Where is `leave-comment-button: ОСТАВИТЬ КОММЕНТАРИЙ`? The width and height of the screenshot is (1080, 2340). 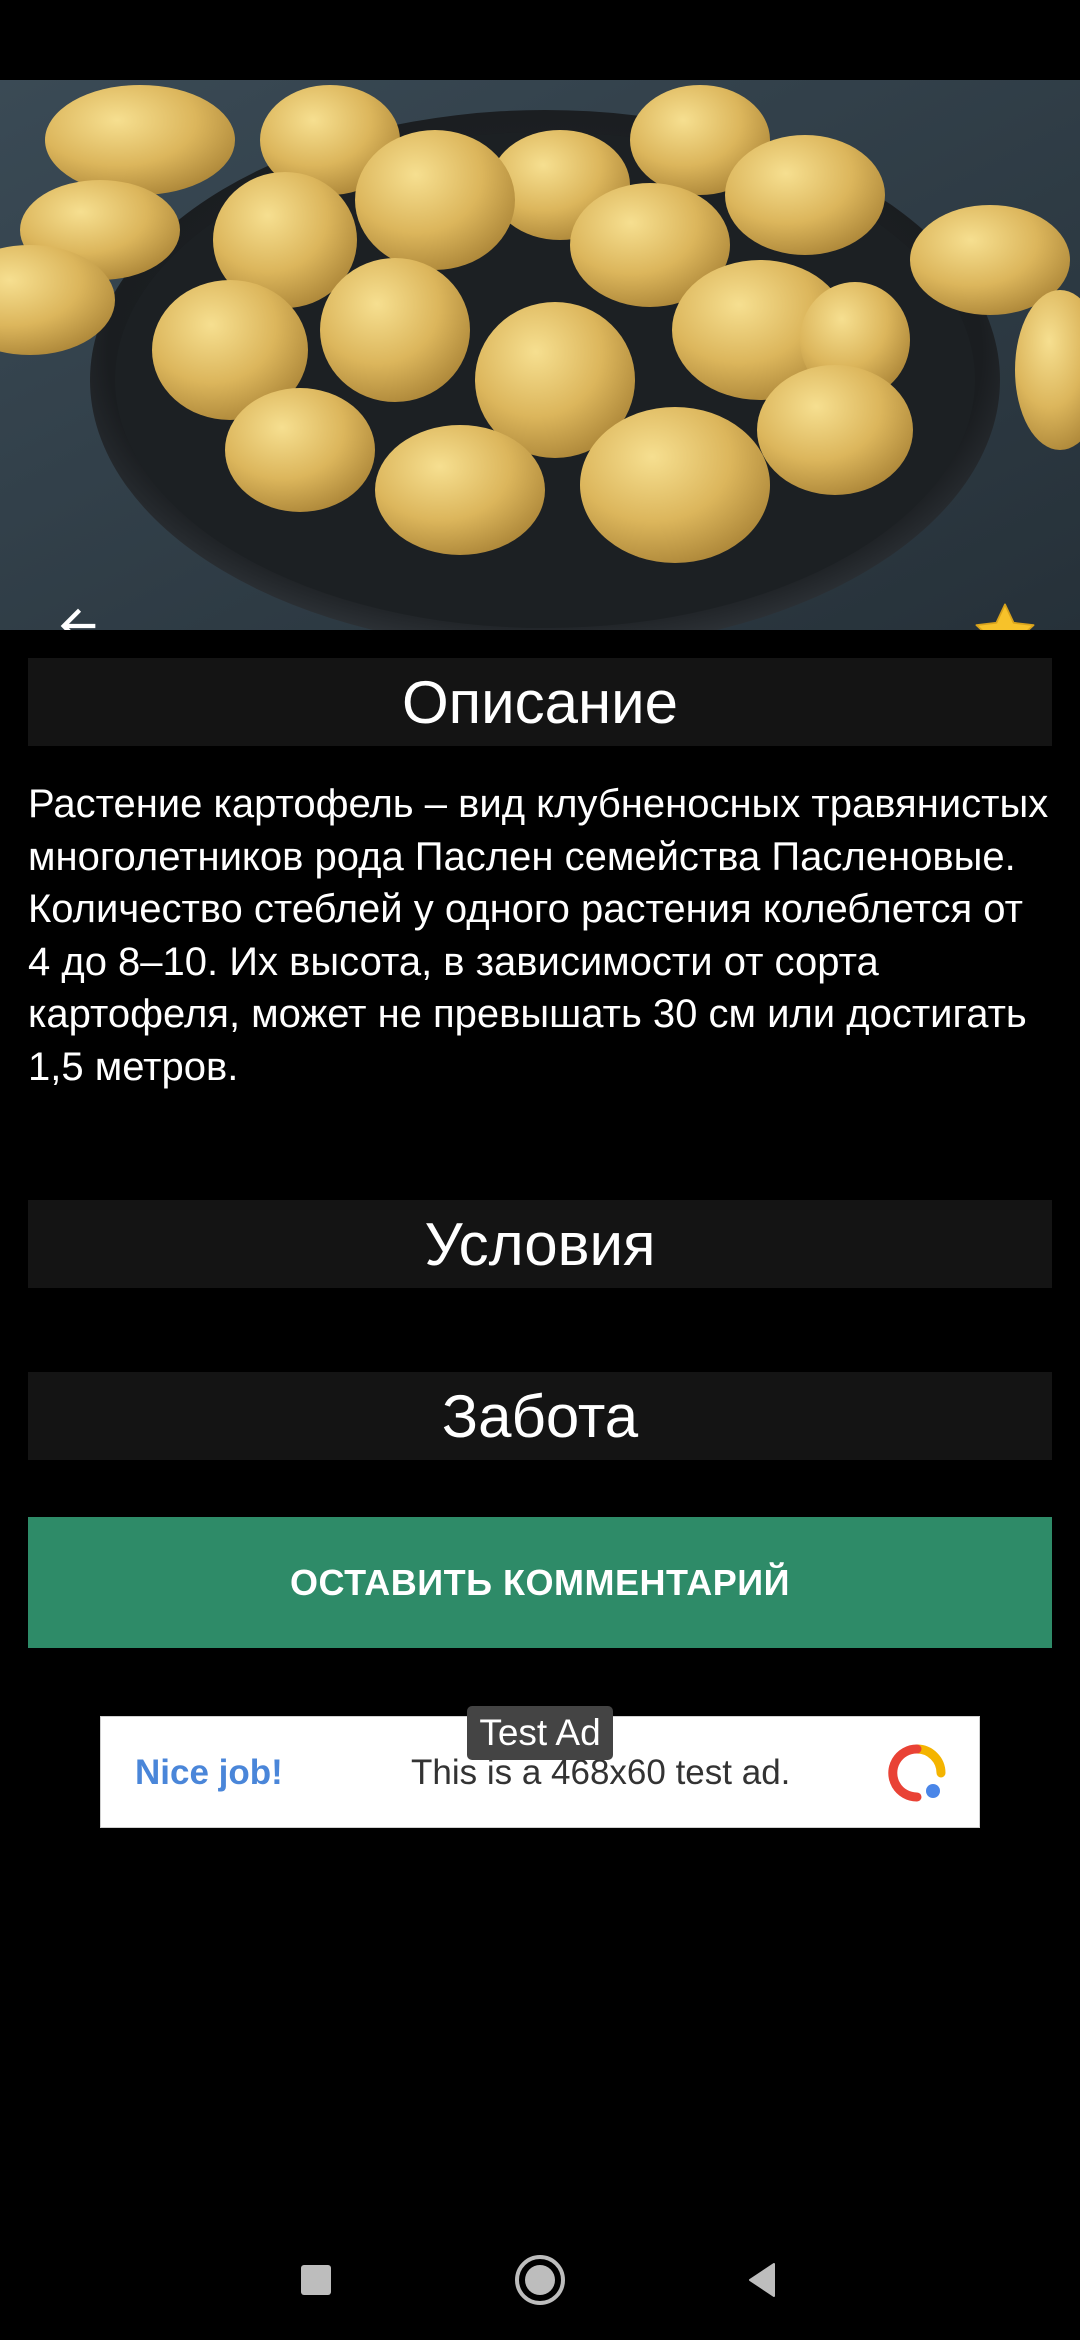 leave-comment-button: ОСТАВИТЬ КОММЕНТАРИЙ is located at coordinates (540, 1582).